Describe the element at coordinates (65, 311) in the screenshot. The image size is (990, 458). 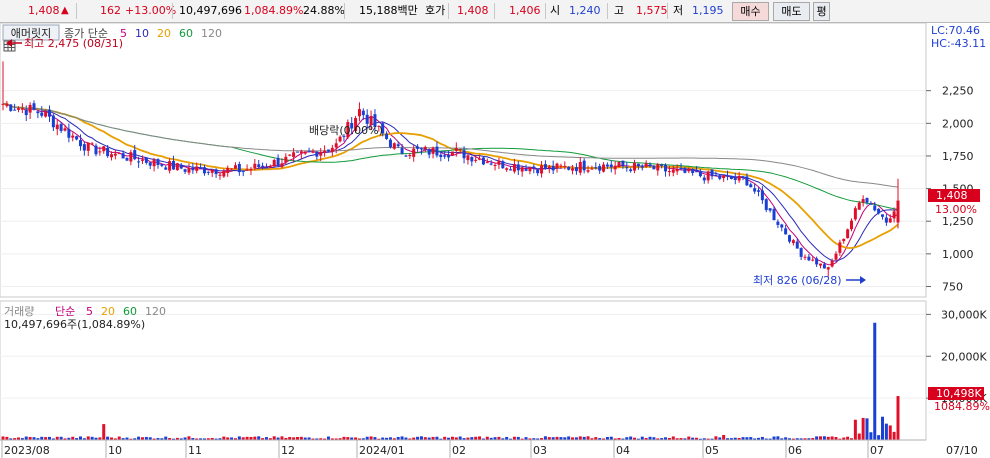
I see `volume-ma-label: 단순` at that location.